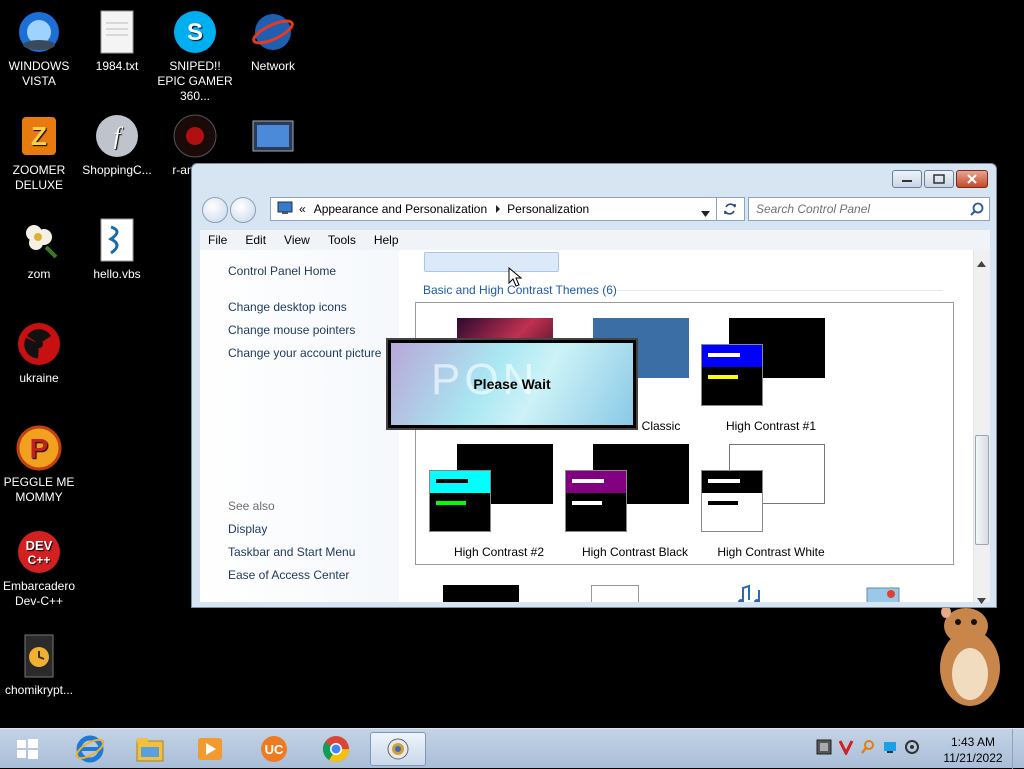 The width and height of the screenshot is (1024, 769). I want to click on group-divider, so click(780, 290).